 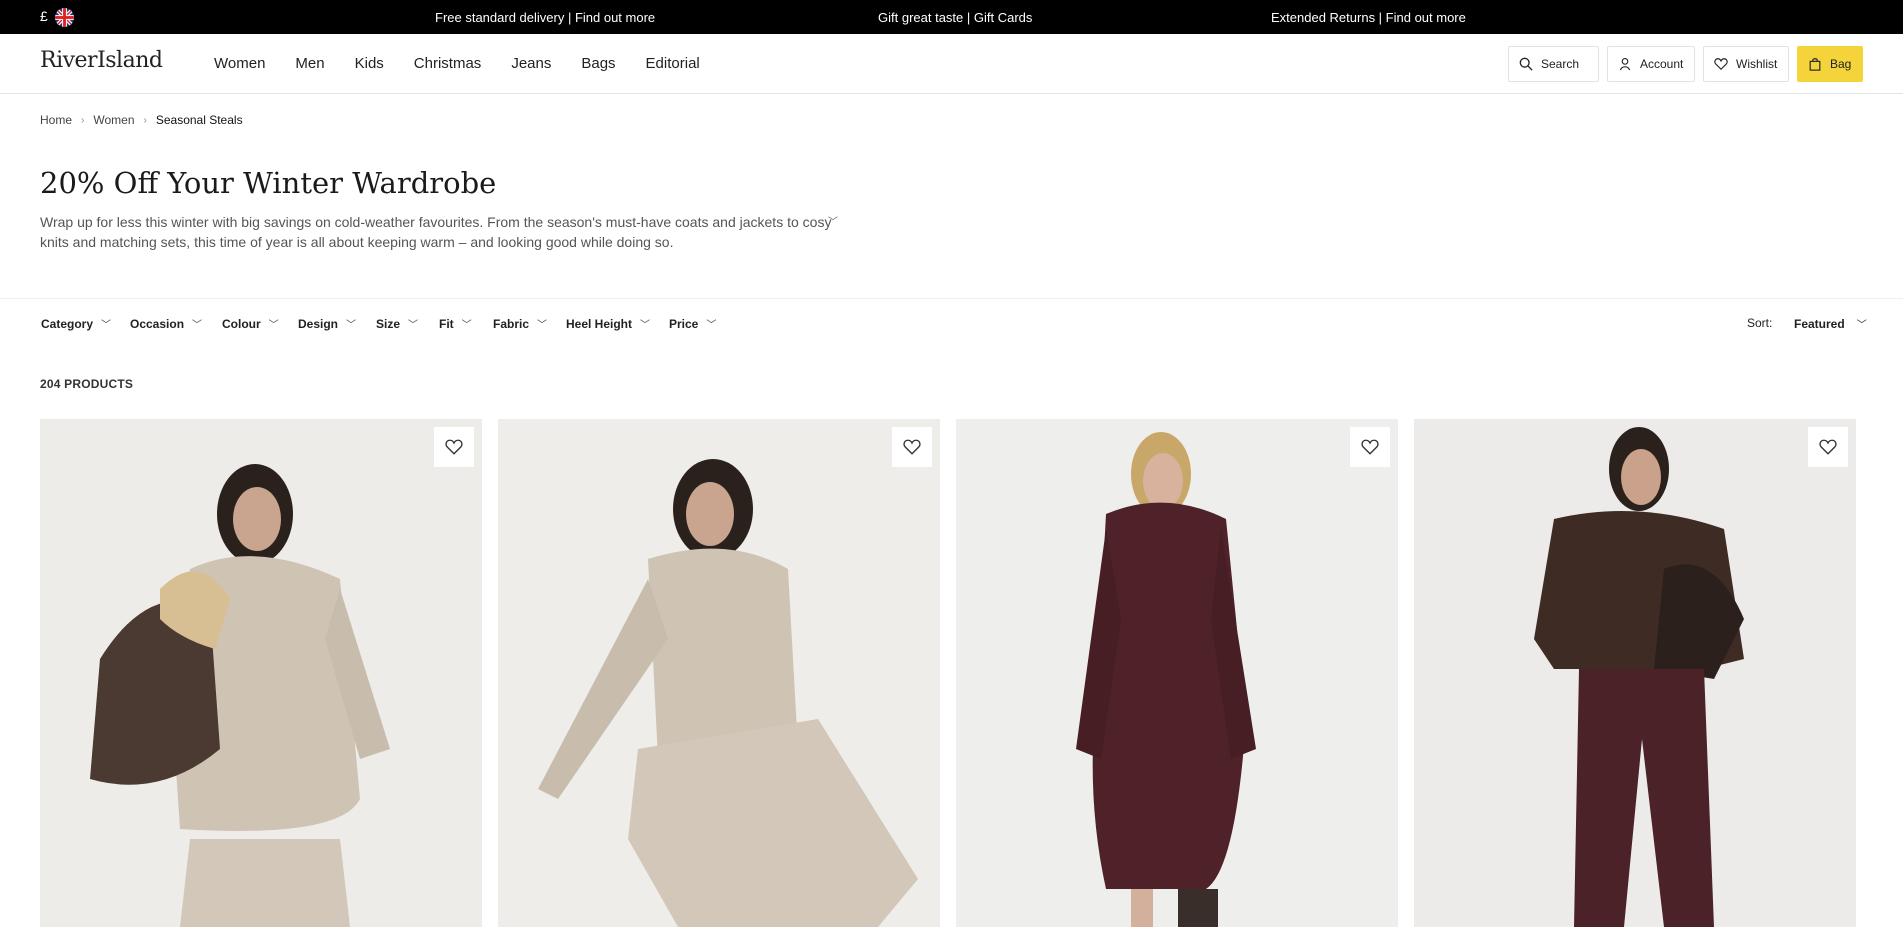 I want to click on search-button: Search, so click(x=1553, y=64).